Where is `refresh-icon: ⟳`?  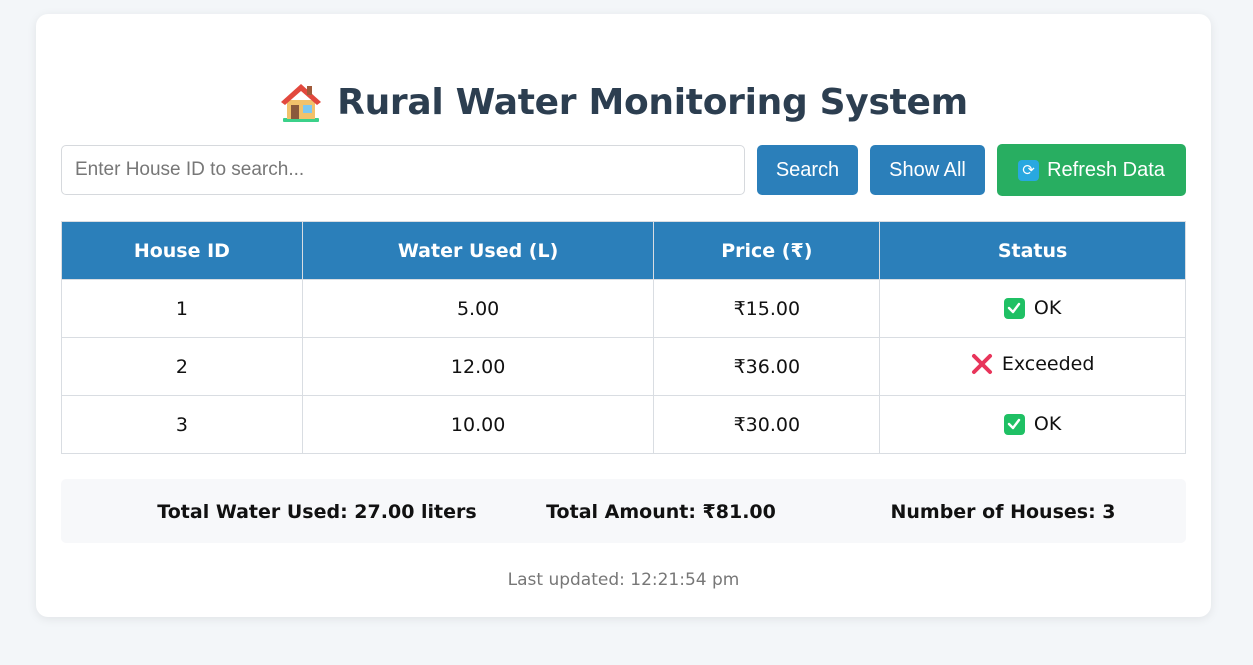 refresh-icon: ⟳ is located at coordinates (1029, 170).